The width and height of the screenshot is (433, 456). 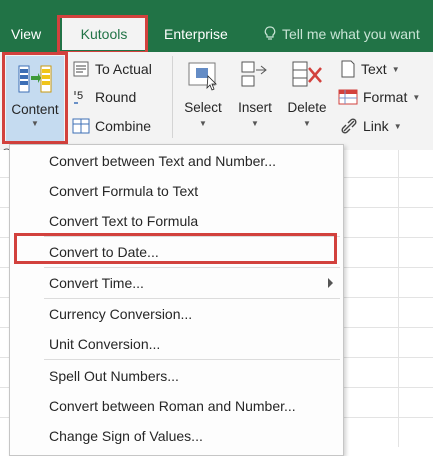 What do you see at coordinates (349, 126) in the screenshot?
I see `link-icon` at bounding box center [349, 126].